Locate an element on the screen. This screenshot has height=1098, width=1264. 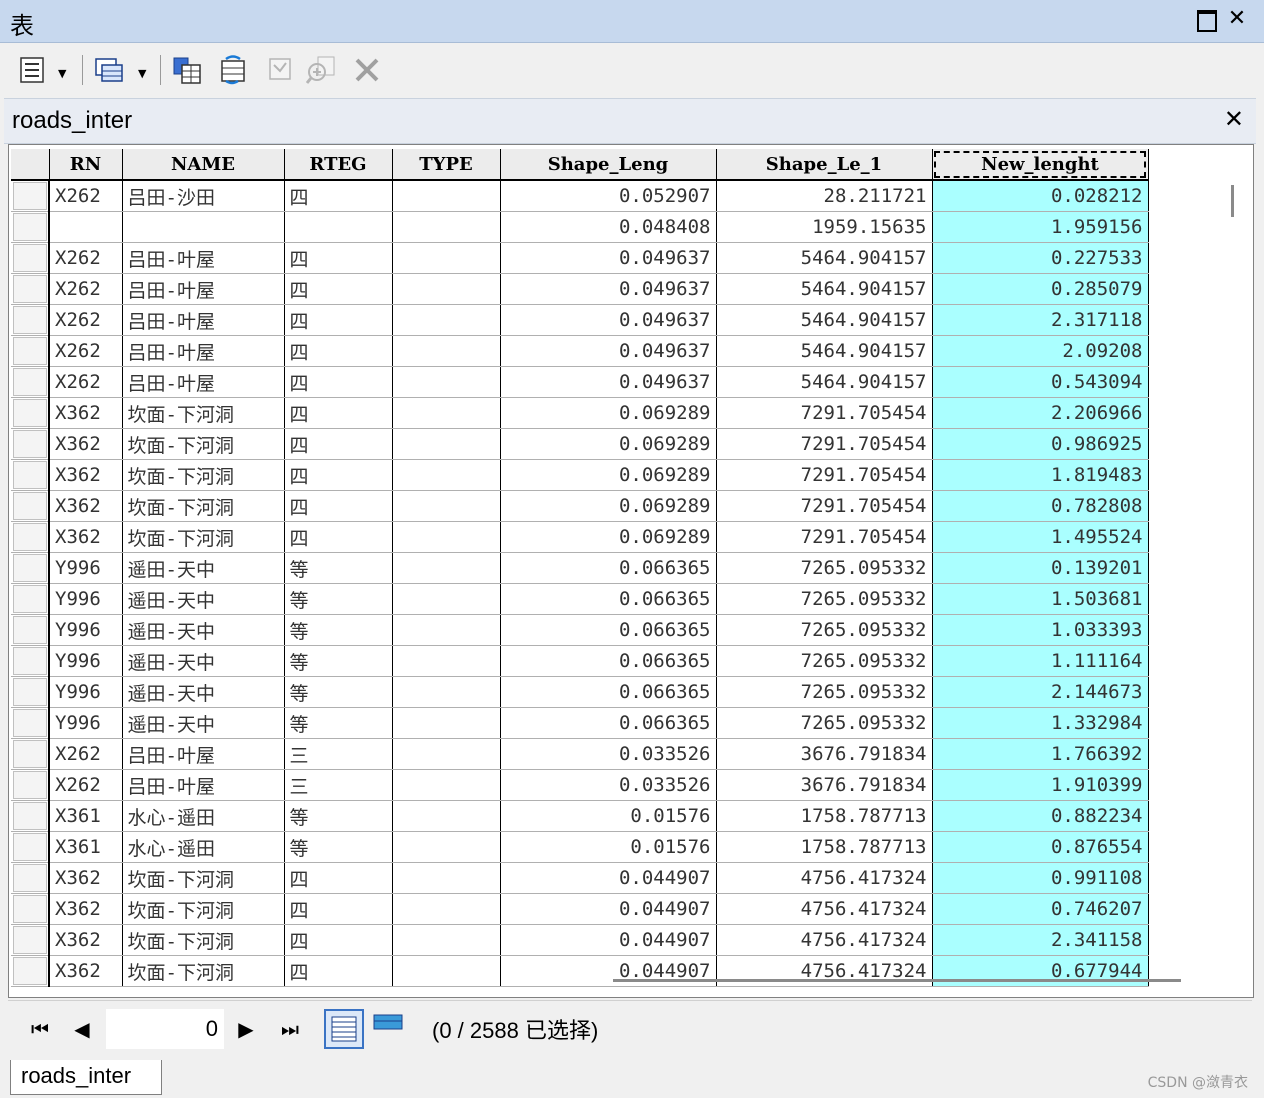
cell-new-lenght: 1.766392 is located at coordinates (1040, 754).